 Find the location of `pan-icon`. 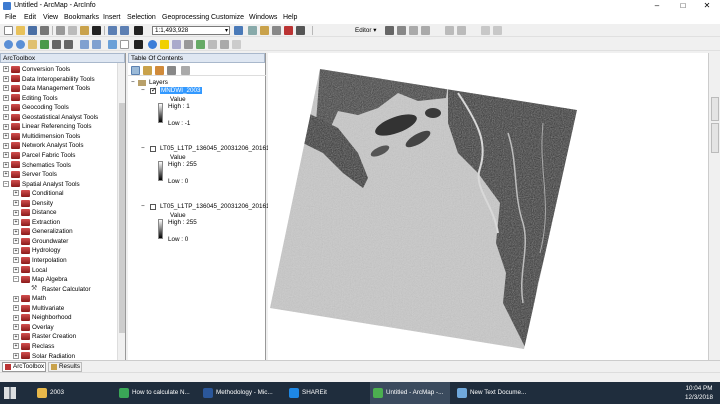

pan-icon is located at coordinates (32, 44).